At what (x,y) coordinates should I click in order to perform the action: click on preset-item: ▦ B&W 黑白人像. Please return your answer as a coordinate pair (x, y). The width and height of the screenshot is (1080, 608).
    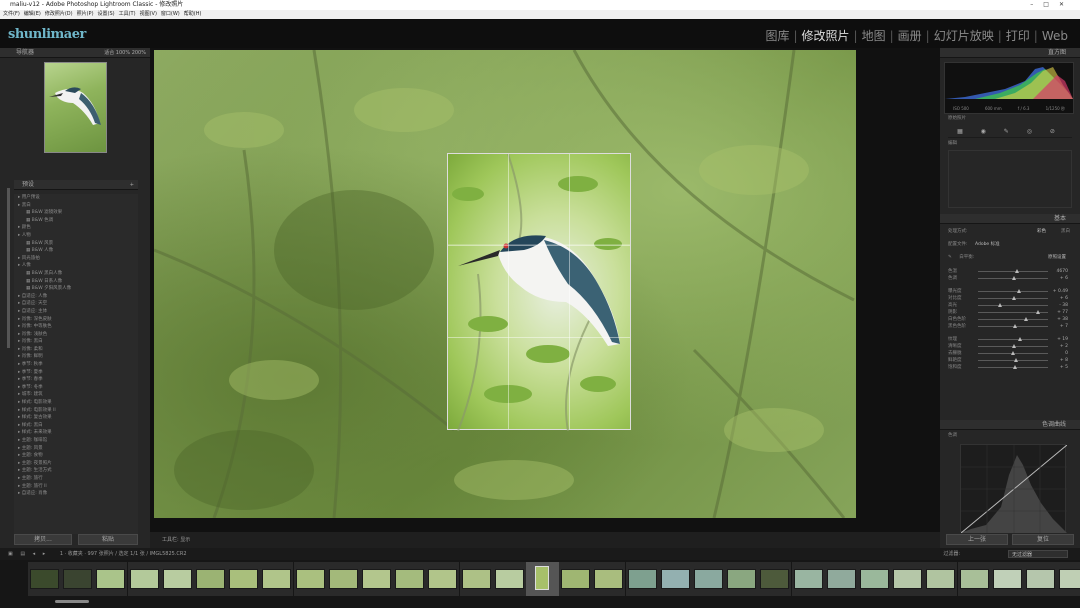
    Looking at the image, I should click on (76, 274).